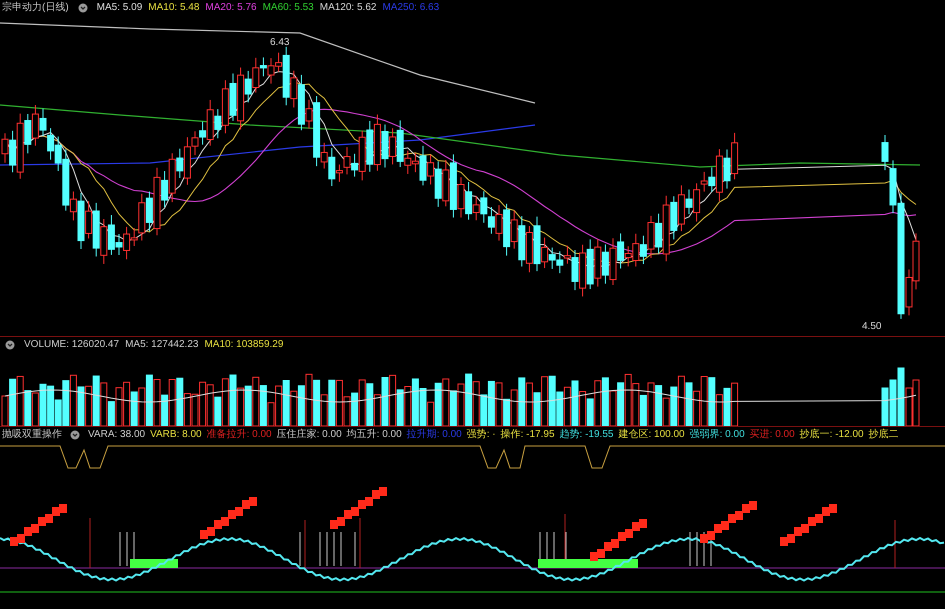 This screenshot has height=609, width=945. Describe the element at coordinates (72, 345) in the screenshot. I see `indicator-value: VOLUME: 126020.47` at that location.